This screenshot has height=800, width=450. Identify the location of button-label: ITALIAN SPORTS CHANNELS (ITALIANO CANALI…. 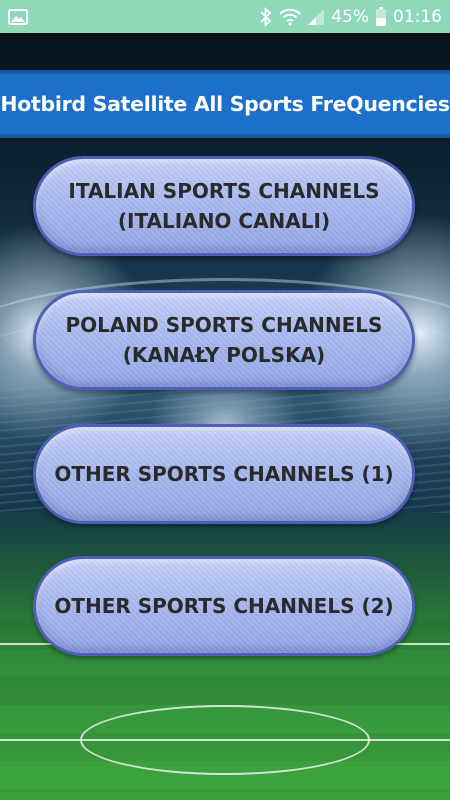
(224, 206).